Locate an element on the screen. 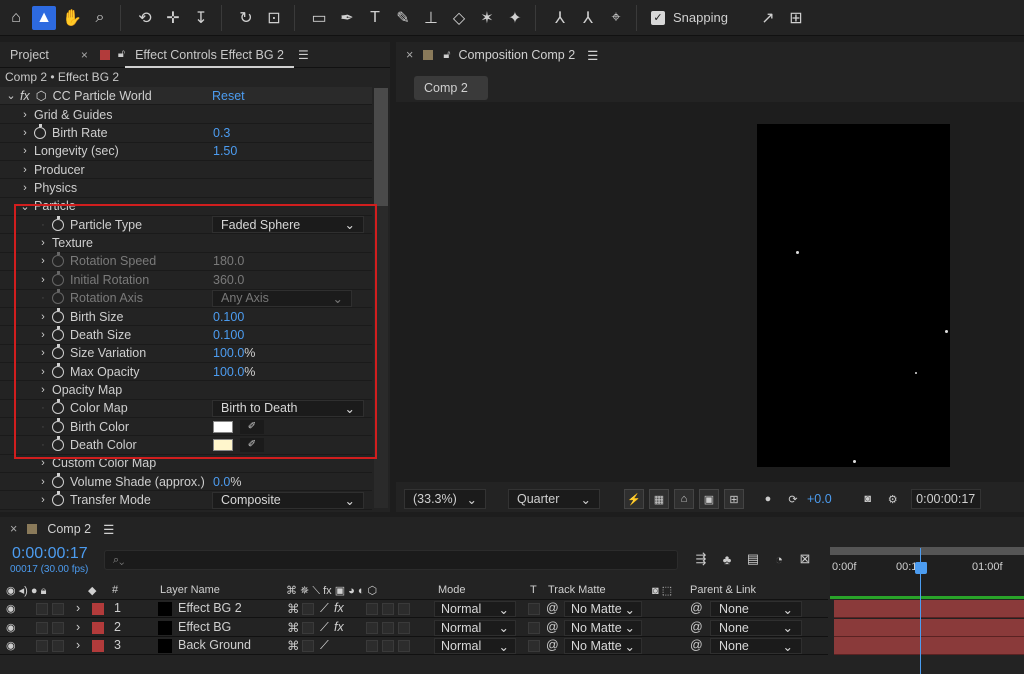 The width and height of the screenshot is (1024, 674). property-dropdown: Birth to Death ⌄ is located at coordinates (288, 408).